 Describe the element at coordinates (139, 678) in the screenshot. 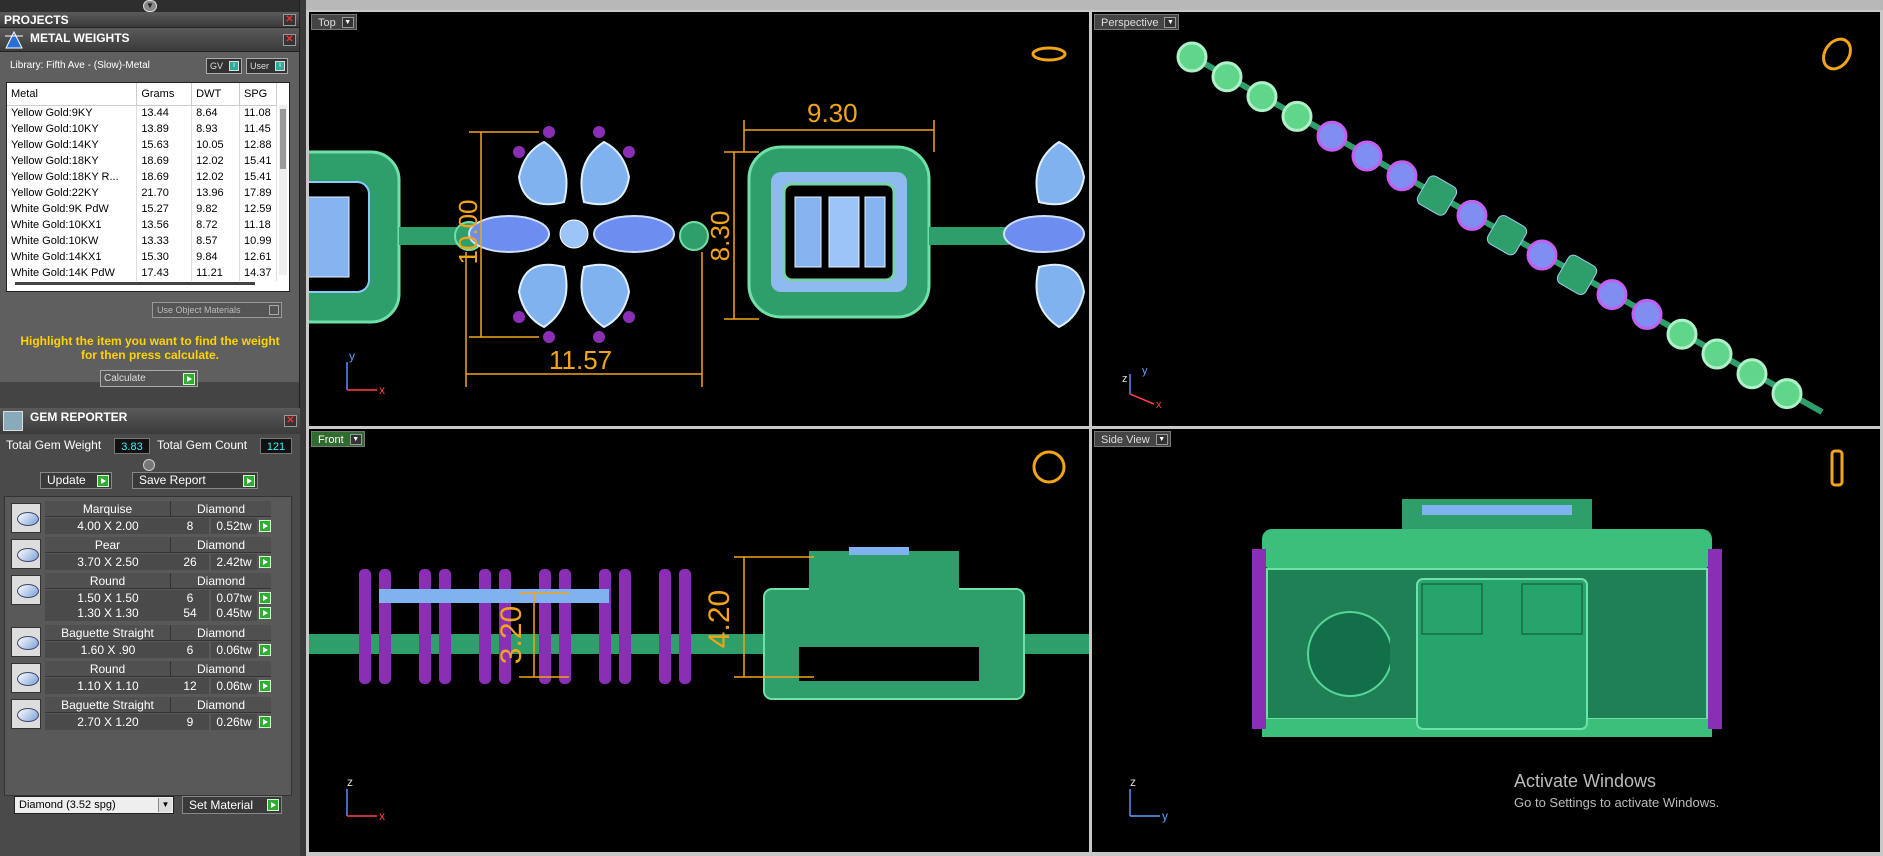

I see `gem-item: Round Diamond 1.10 X 1.10 12 0.06tw` at that location.